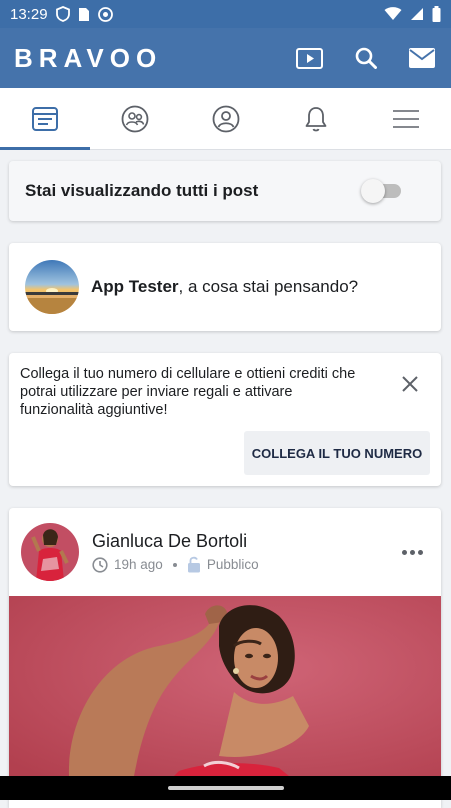 The height and width of the screenshot is (808, 451). I want to click on system-navigation-bar, so click(225, 788).